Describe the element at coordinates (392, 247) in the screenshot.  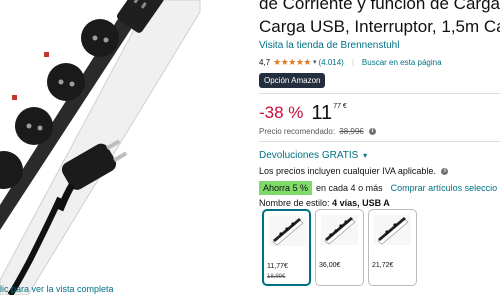
I see `style-option-3: 21,72€` at that location.